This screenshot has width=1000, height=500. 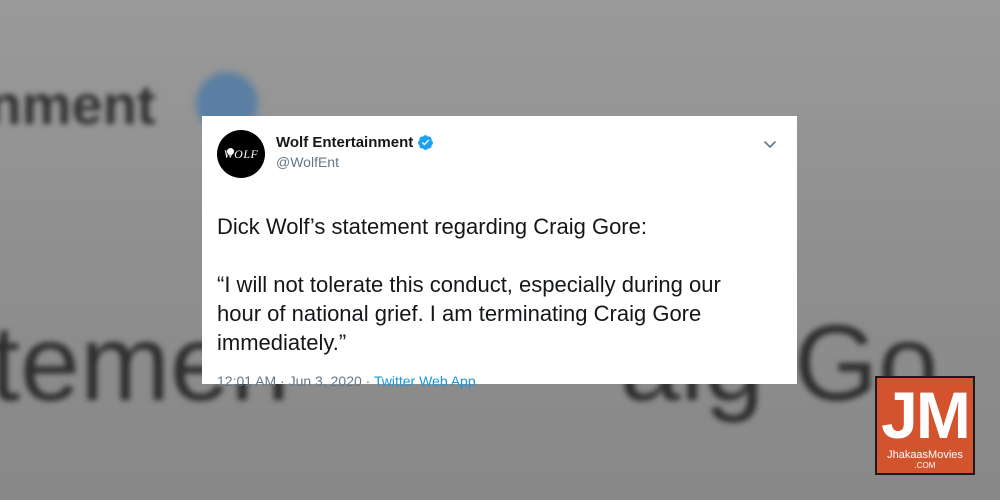 What do you see at coordinates (925, 465) in the screenshot?
I see `logo-site-suffix: .COM` at bounding box center [925, 465].